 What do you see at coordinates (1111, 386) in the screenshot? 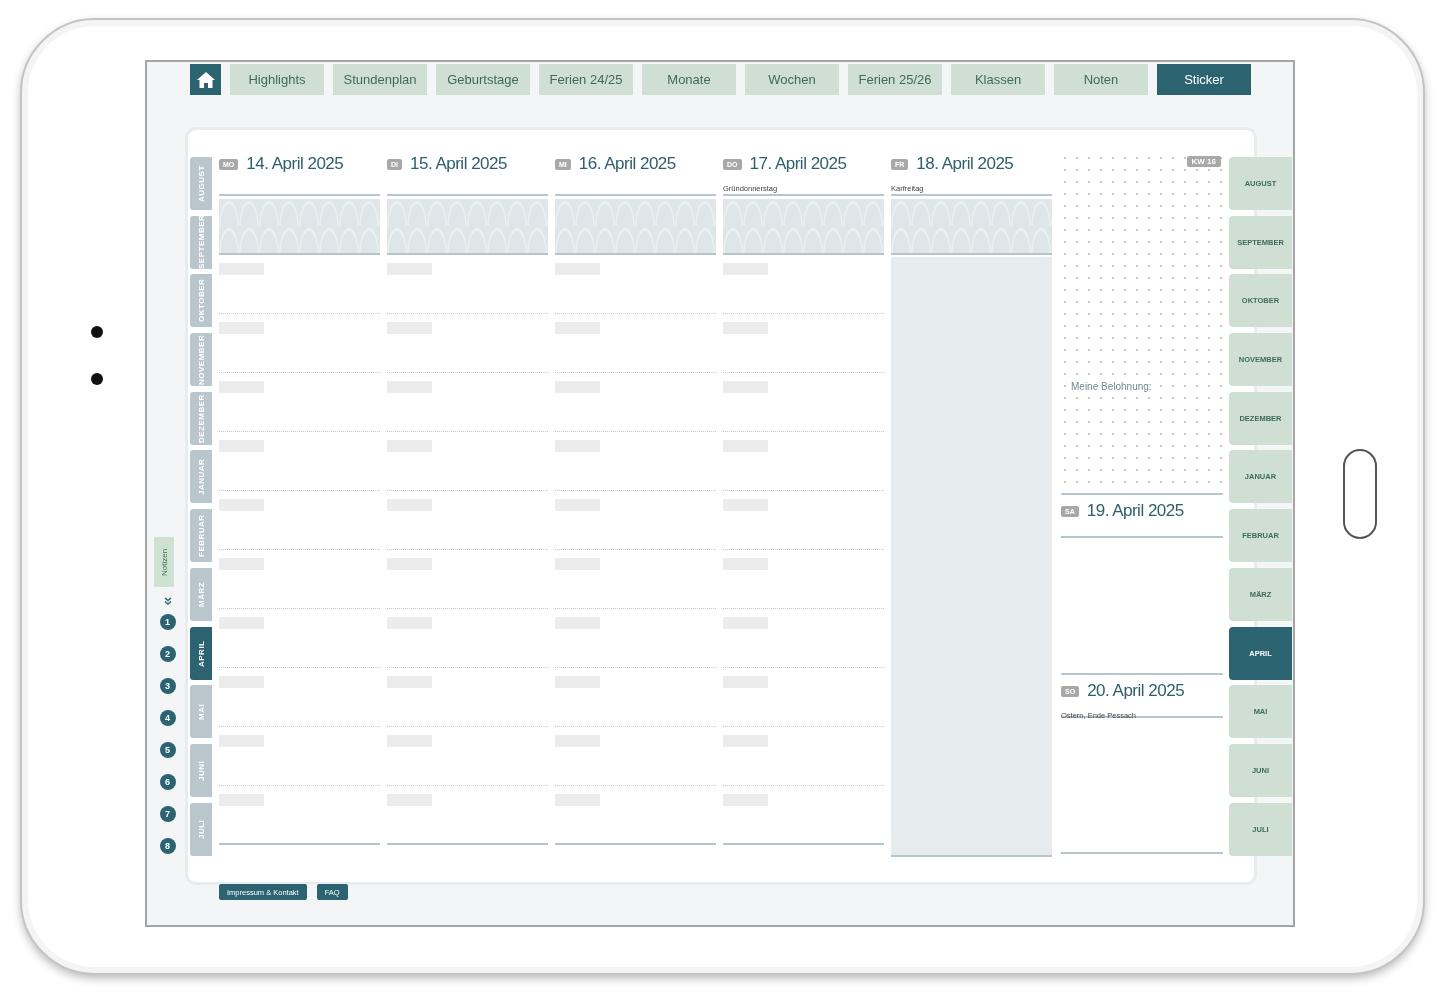
I see `reward-label: Meine Belohnung:` at bounding box center [1111, 386].